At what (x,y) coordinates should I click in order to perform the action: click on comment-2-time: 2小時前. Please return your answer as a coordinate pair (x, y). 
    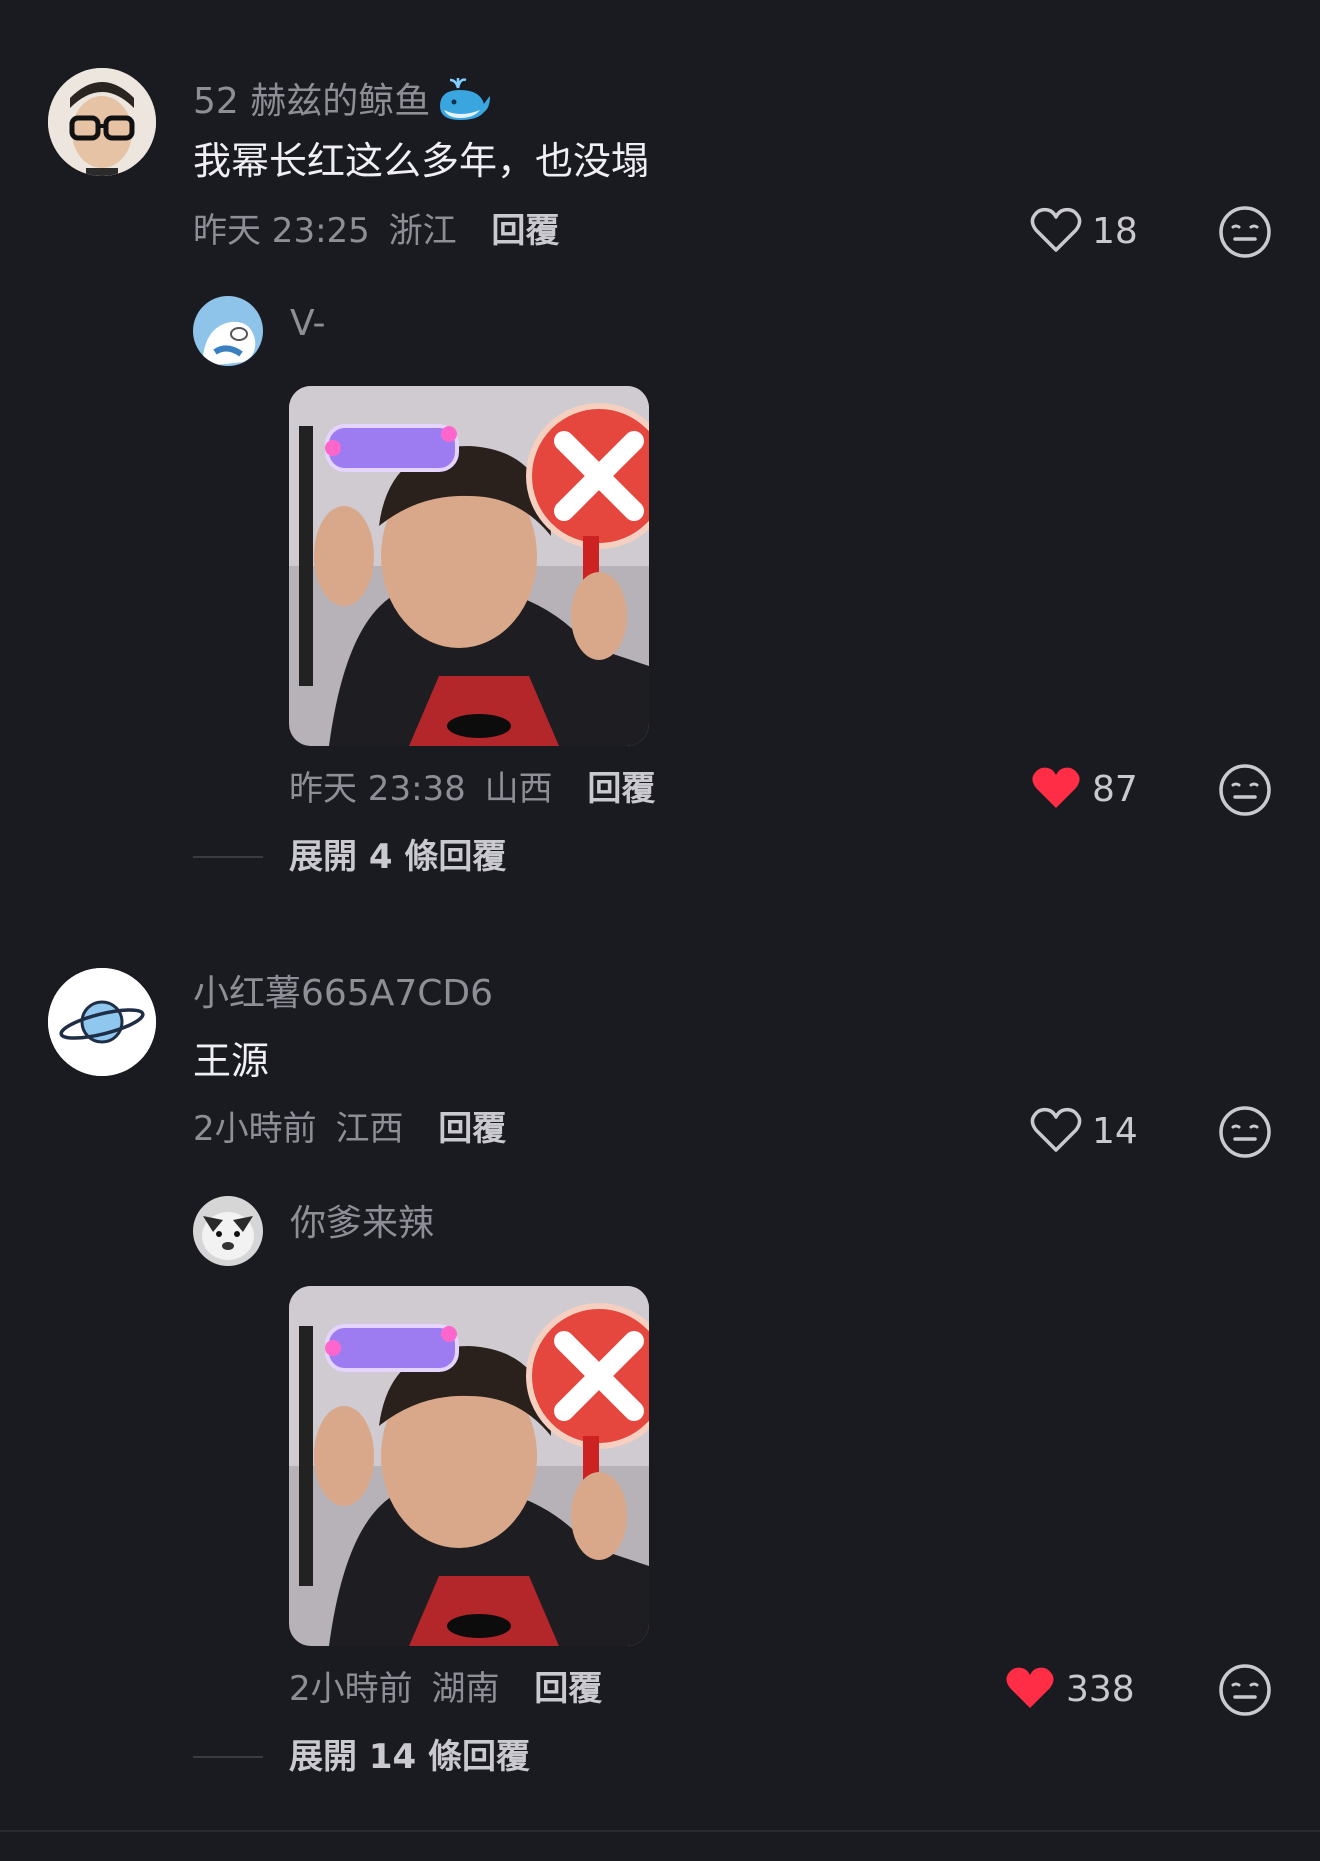
    Looking at the image, I should click on (255, 1129).